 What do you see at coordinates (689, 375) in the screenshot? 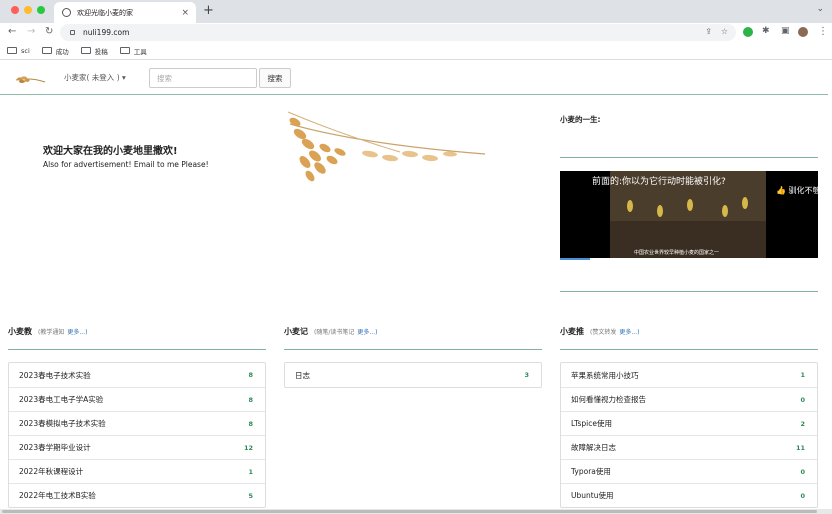
I see `list-item: 苹果系统常用小技巧 1` at bounding box center [689, 375].